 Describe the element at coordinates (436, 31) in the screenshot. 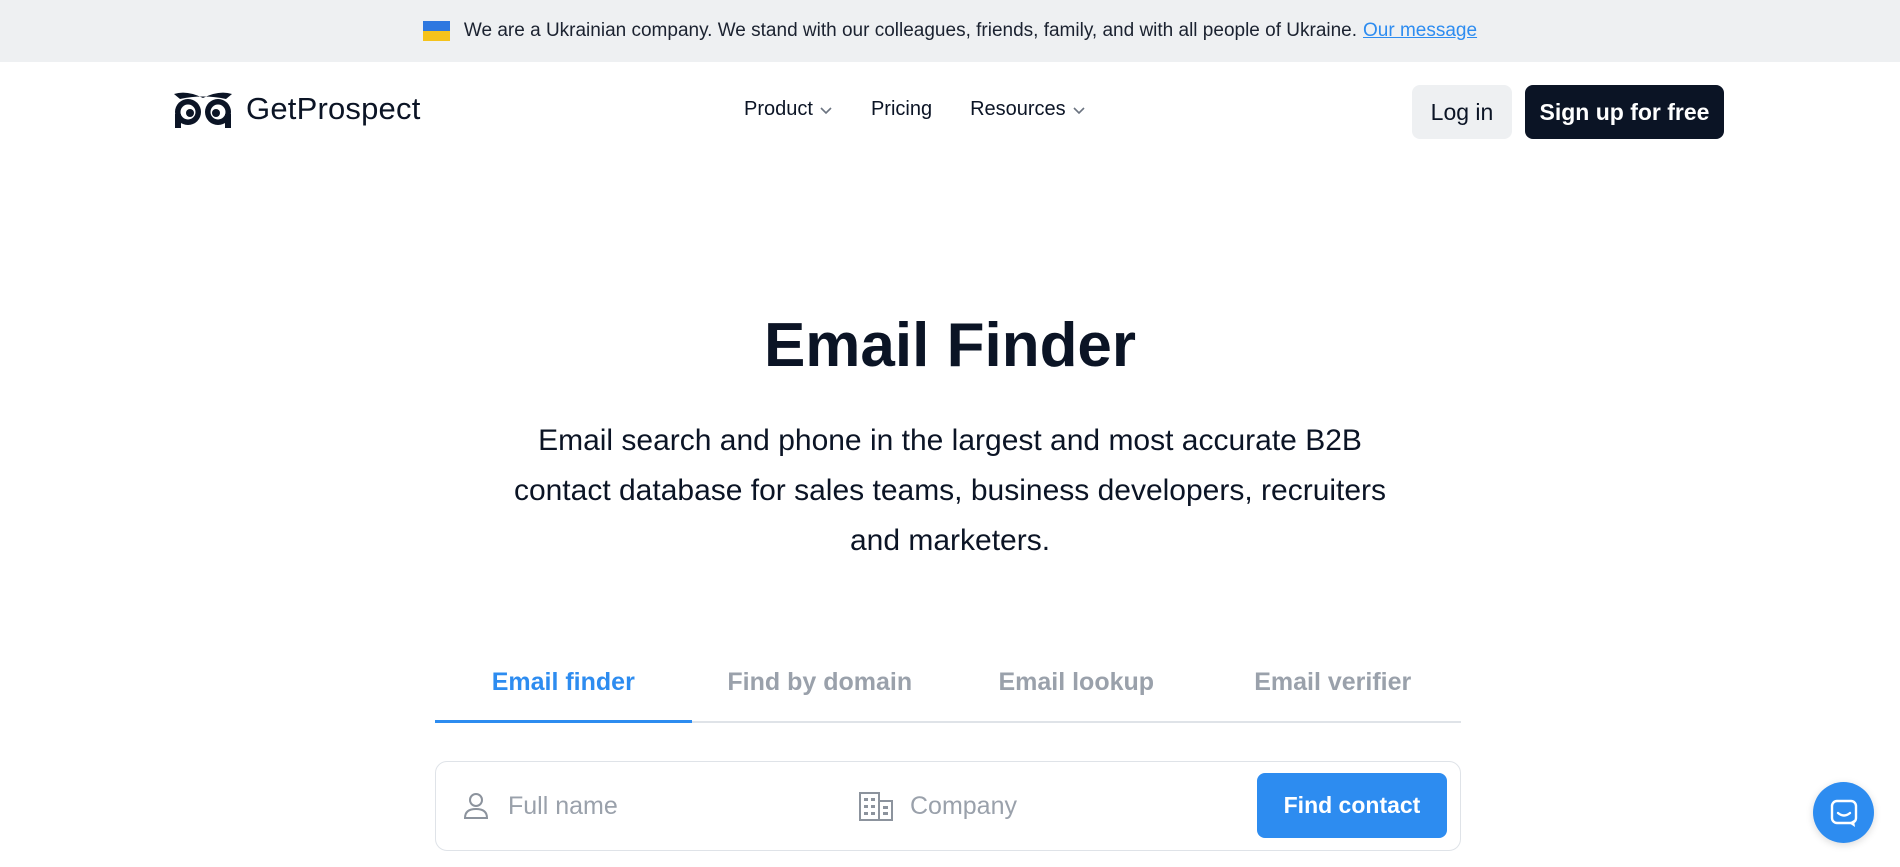

I see `ukraine-flag-icon` at that location.